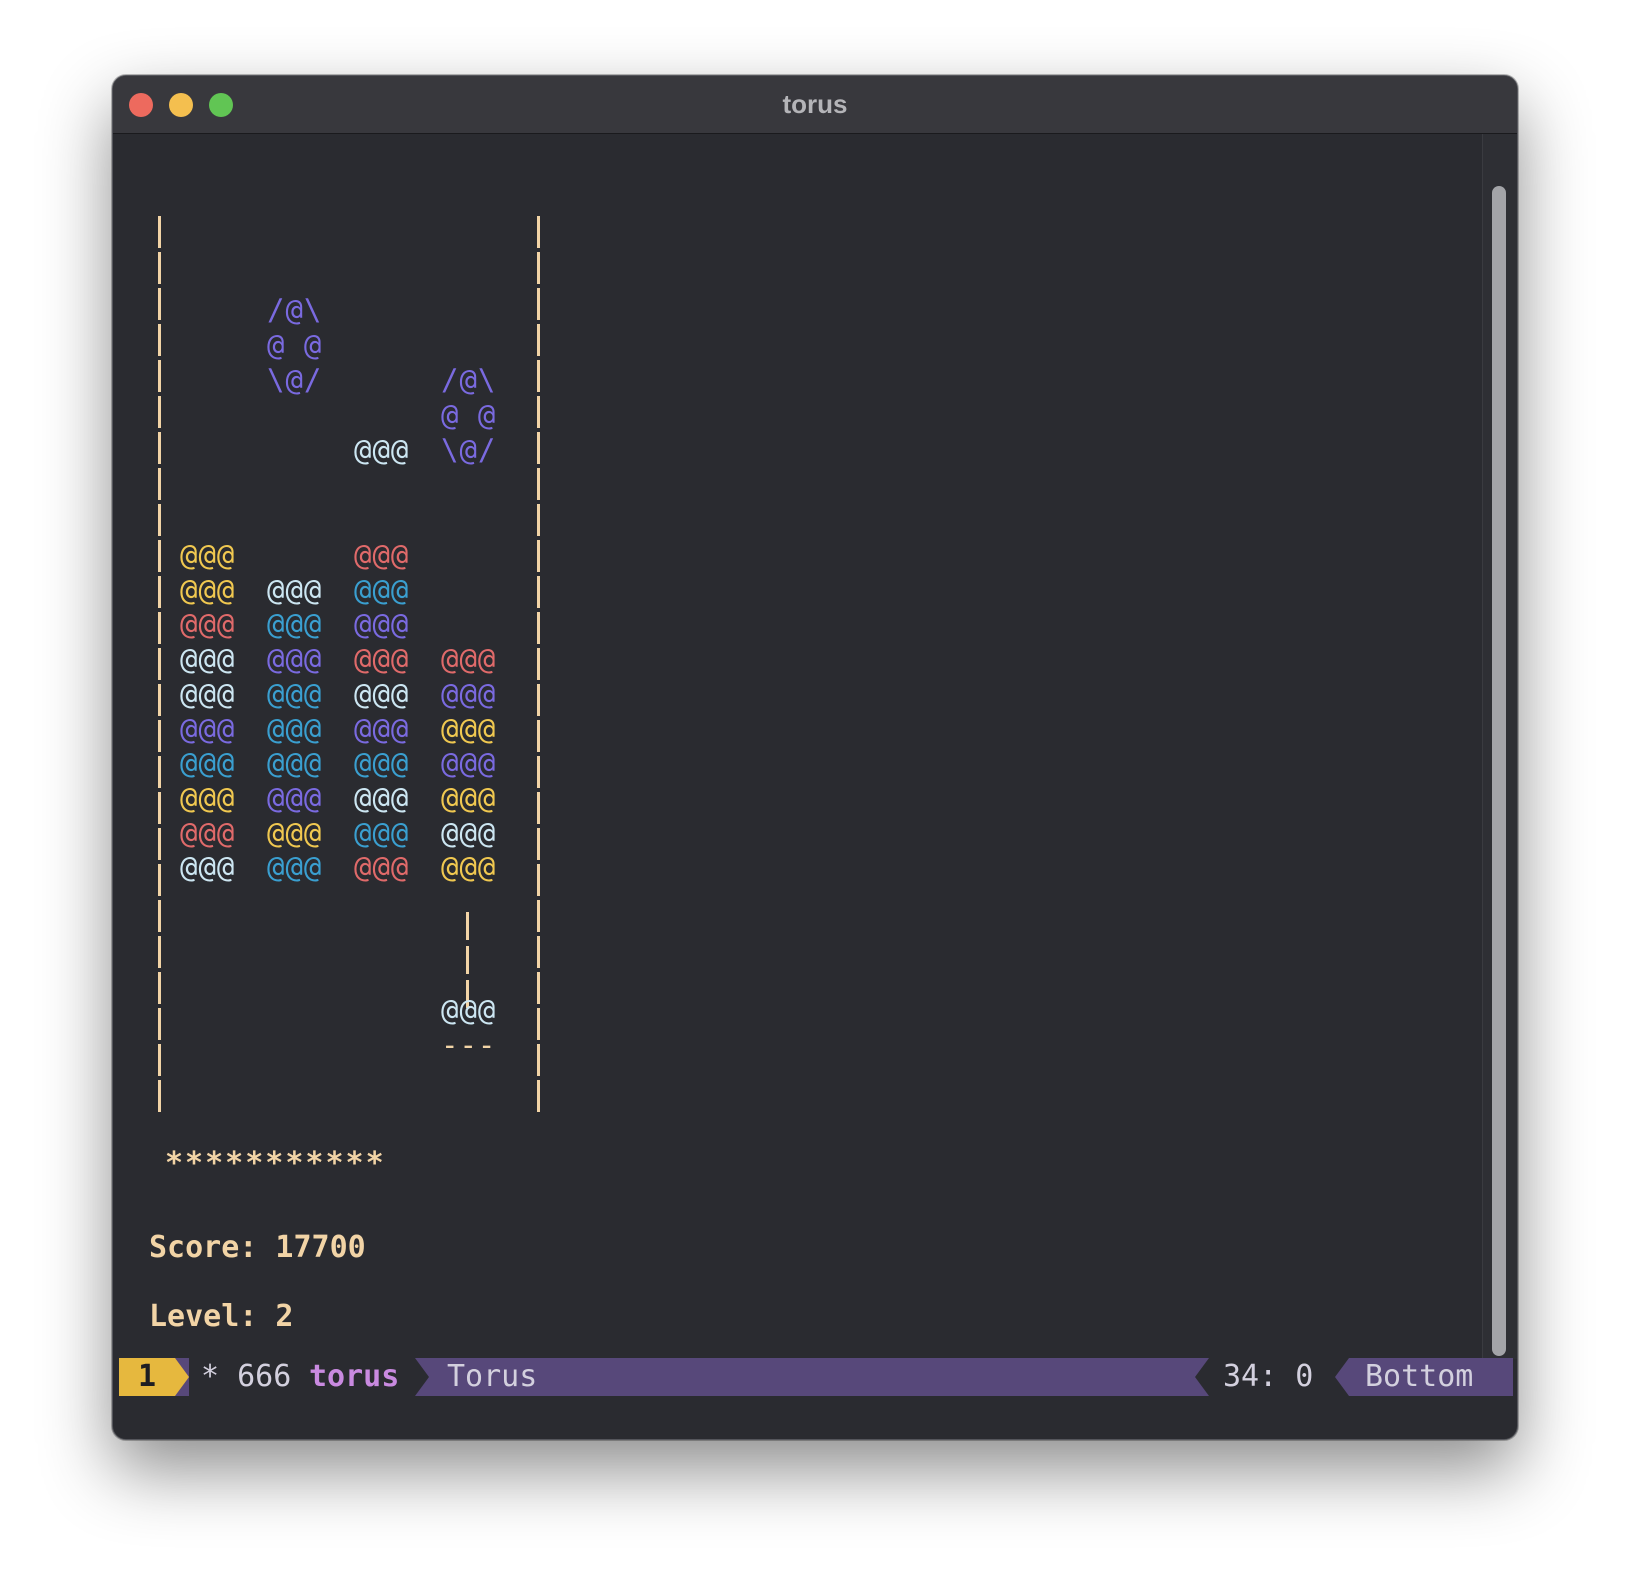 Image resolution: width=1626 pixels, height=1584 pixels. What do you see at coordinates (1499, 771) in the screenshot?
I see `scrollbar-thumb` at bounding box center [1499, 771].